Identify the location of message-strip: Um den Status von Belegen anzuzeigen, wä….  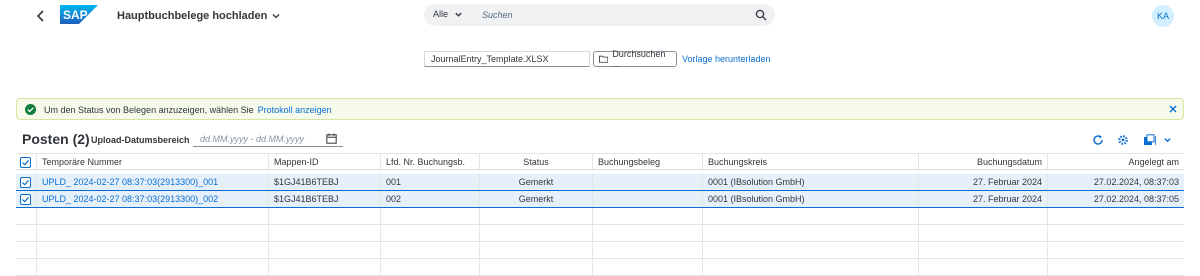
(600, 109).